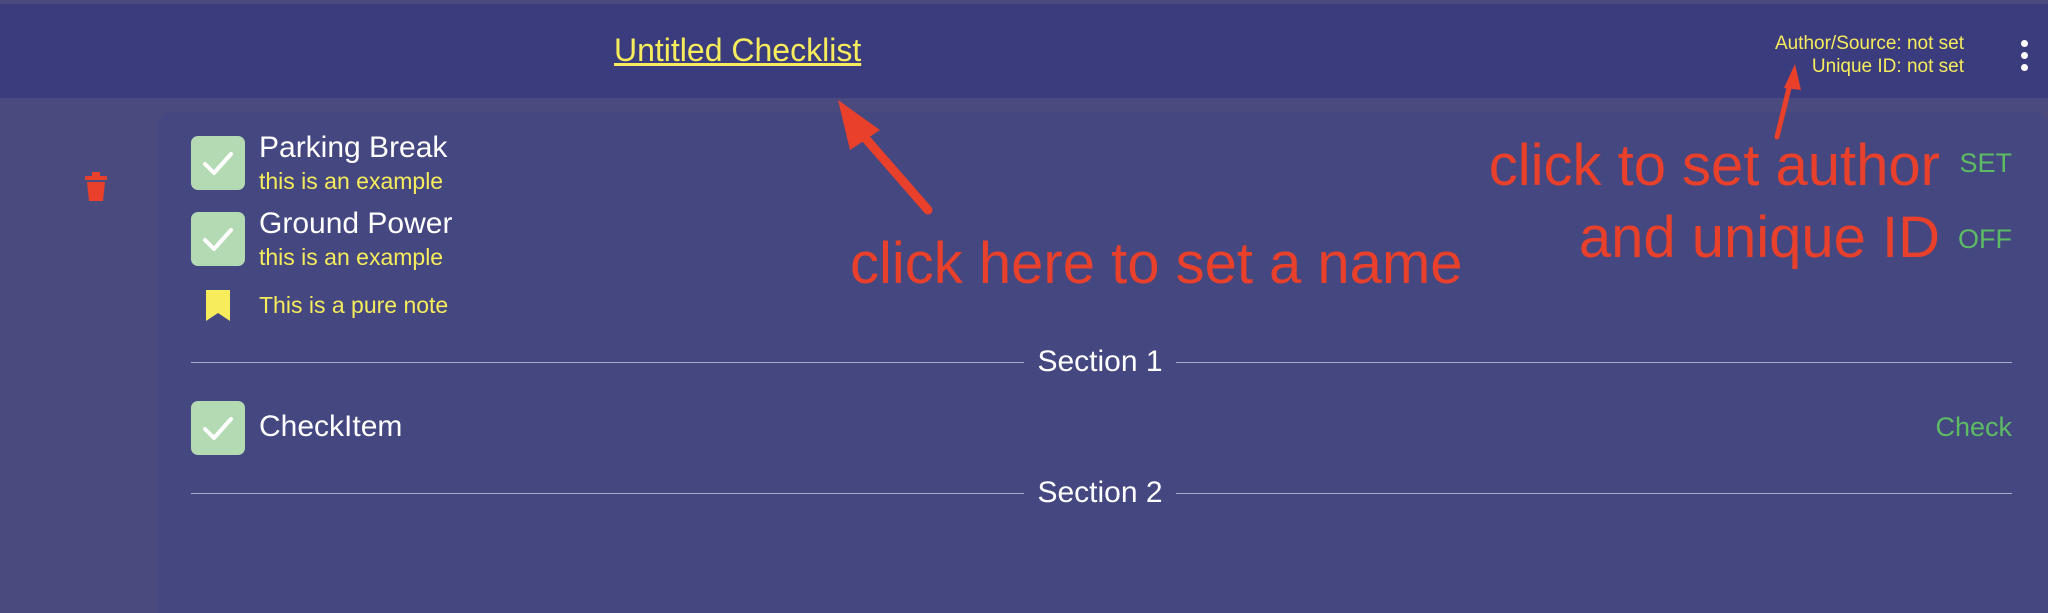  What do you see at coordinates (330, 427) in the screenshot?
I see `item-title: CheckItem` at bounding box center [330, 427].